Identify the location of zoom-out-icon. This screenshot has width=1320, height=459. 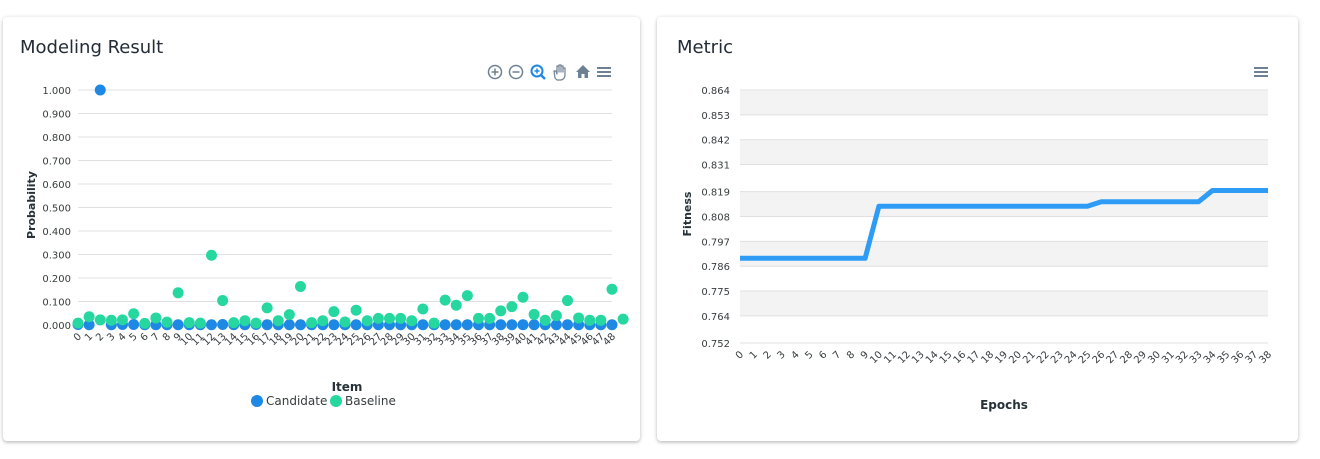
(516, 72).